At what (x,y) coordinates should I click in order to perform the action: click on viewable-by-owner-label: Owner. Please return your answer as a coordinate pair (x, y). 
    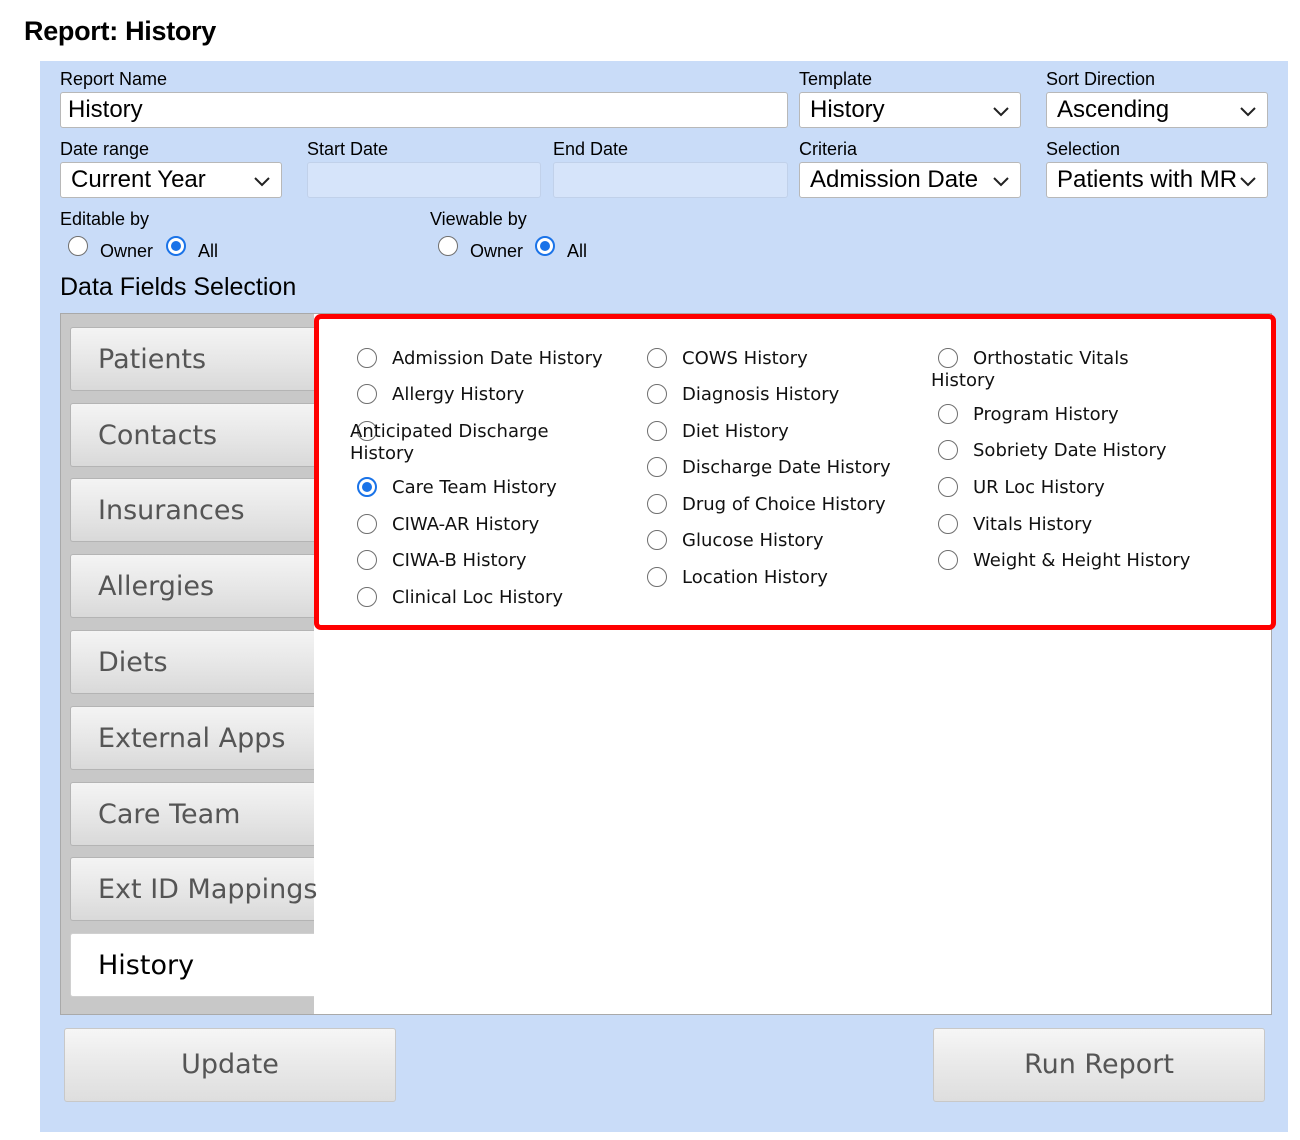
    Looking at the image, I should click on (497, 251).